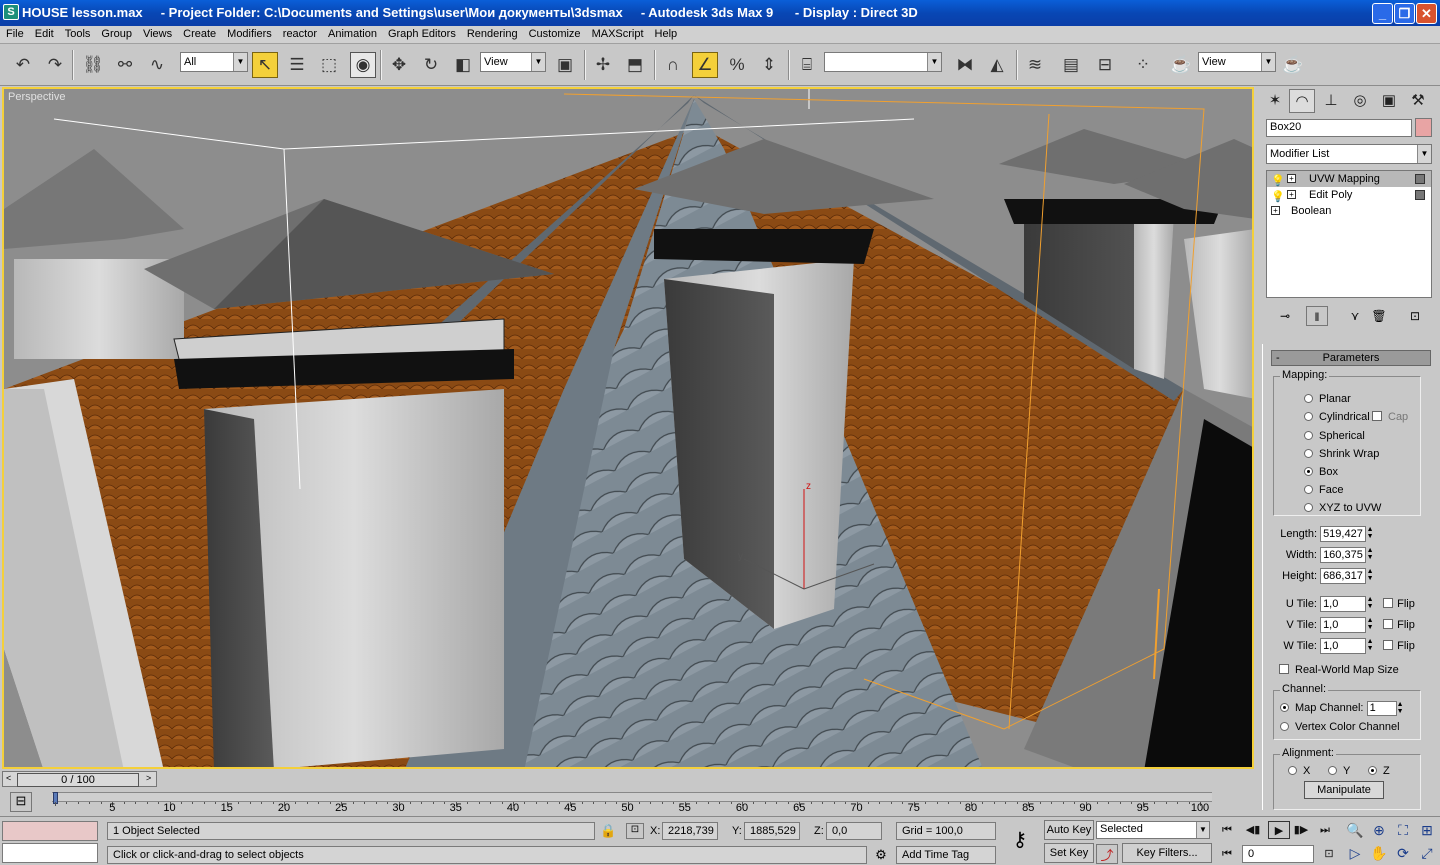 This screenshot has width=1440, height=865. I want to click on time-slider-next-icon: >, so click(148, 778).